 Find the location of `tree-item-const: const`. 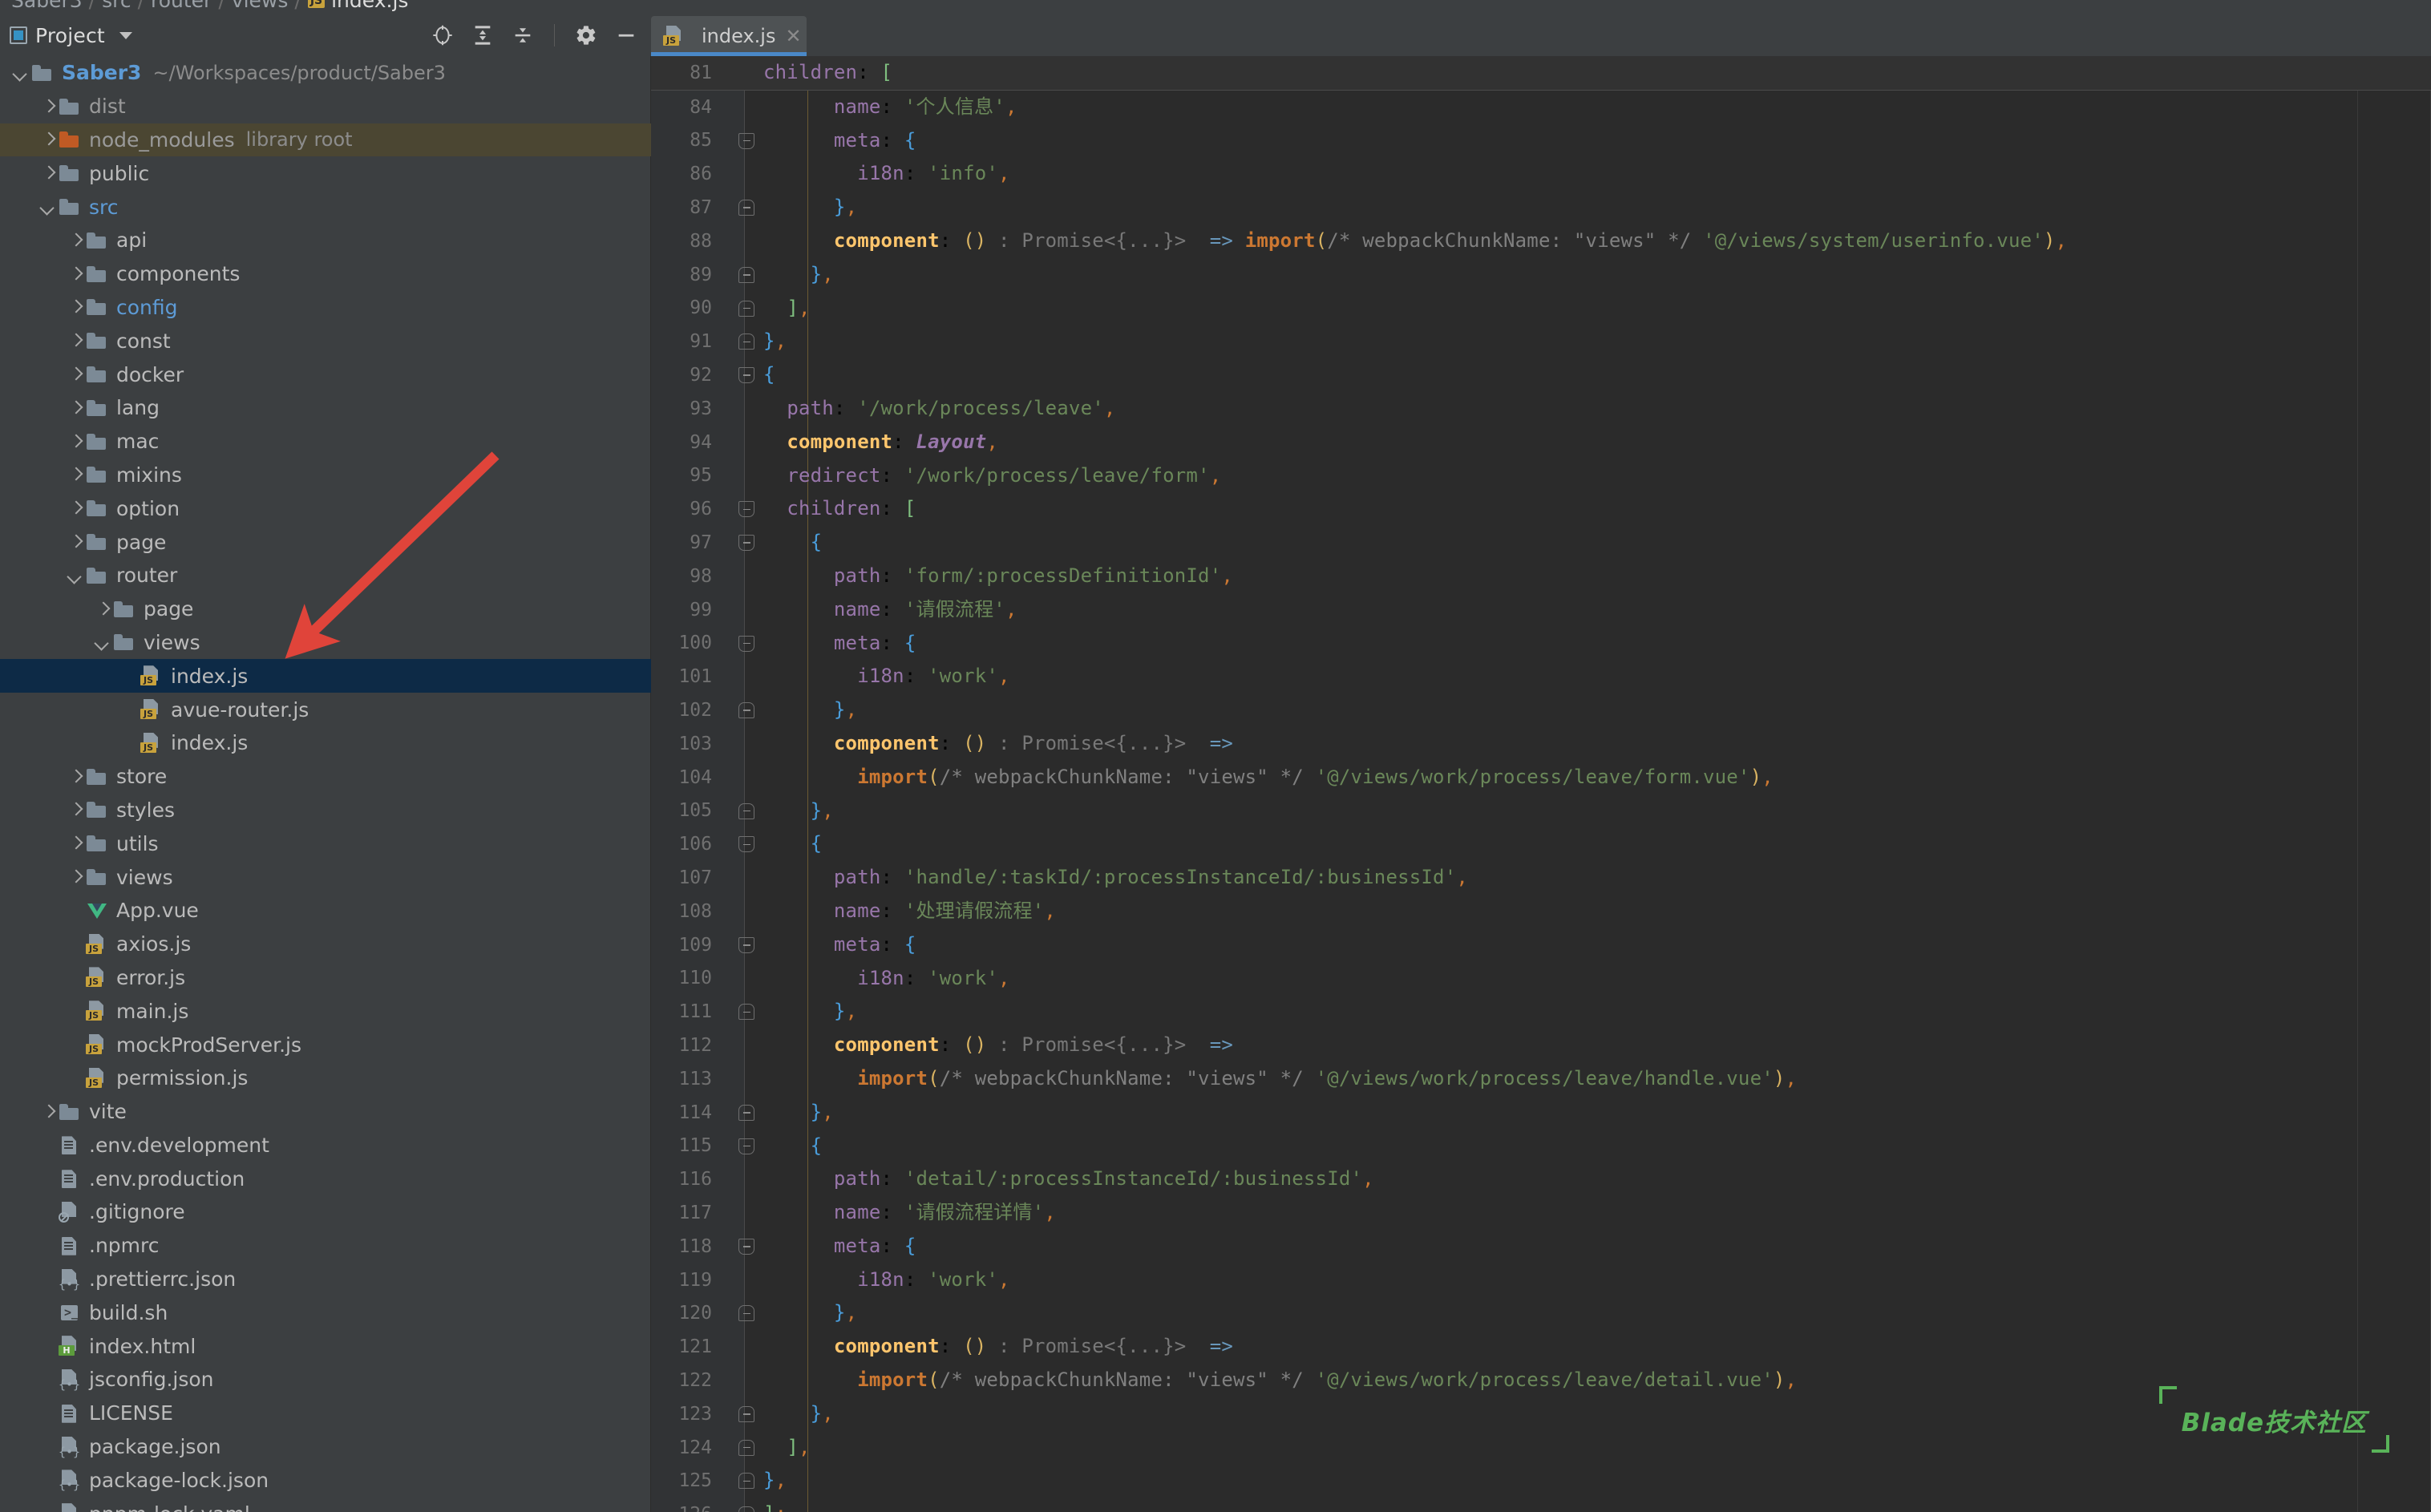

tree-item-const: const is located at coordinates (325, 341).